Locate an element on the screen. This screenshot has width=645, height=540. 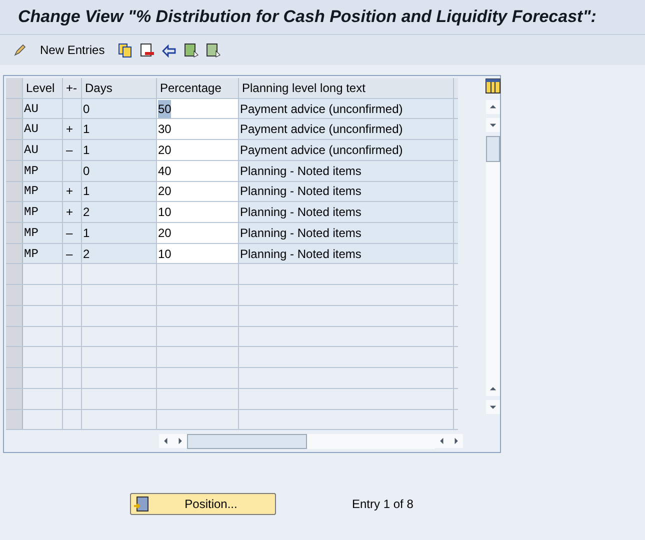
percentage-field: 40 is located at coordinates (198, 170).